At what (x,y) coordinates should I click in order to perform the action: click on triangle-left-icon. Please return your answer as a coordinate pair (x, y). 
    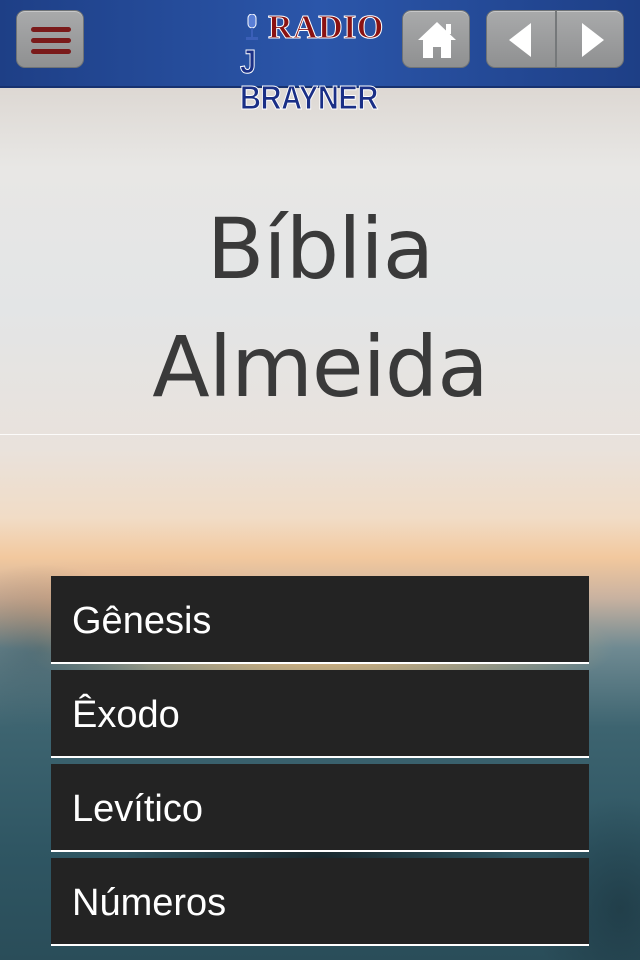
    Looking at the image, I should click on (520, 40).